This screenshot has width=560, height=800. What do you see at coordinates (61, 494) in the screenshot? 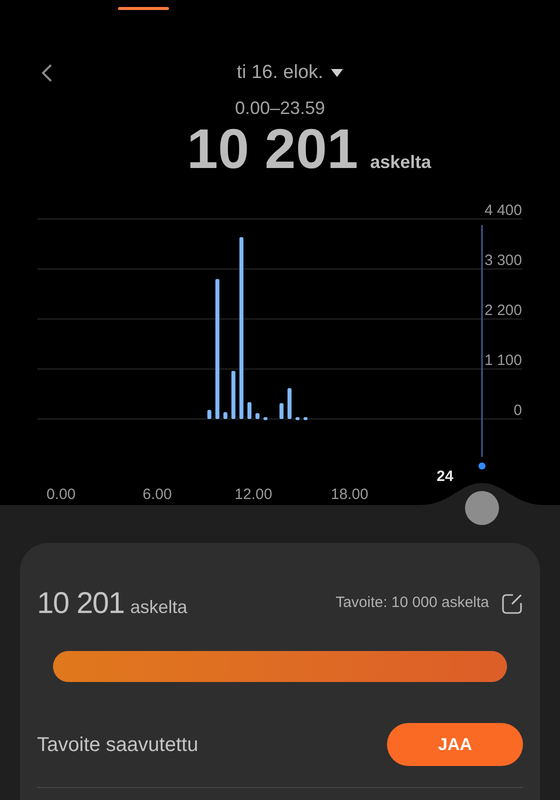
I see `x-tick-label: 0.00` at bounding box center [61, 494].